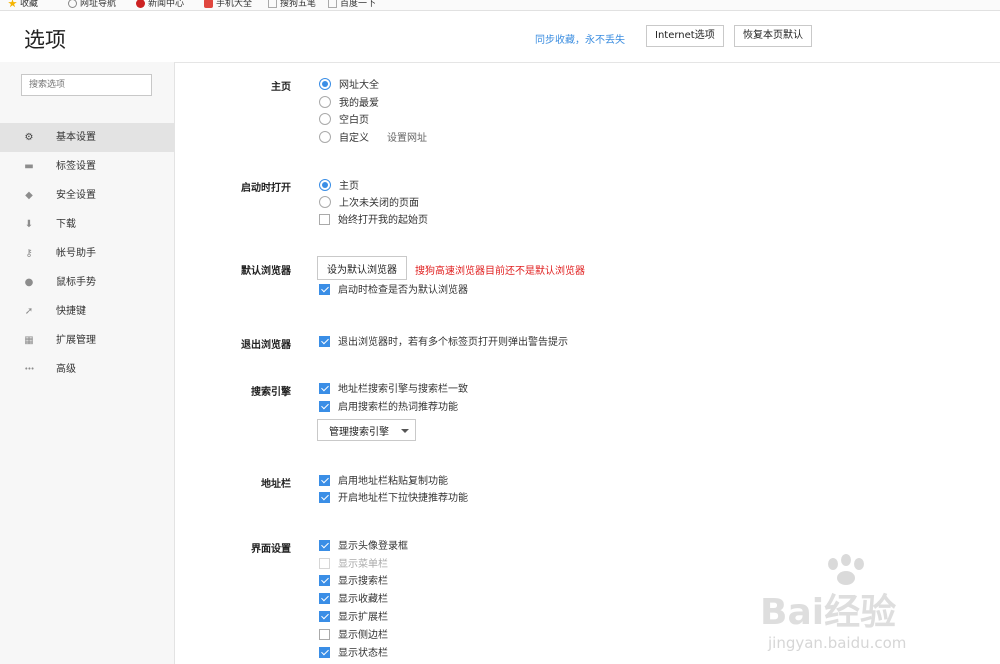  I want to click on page-title: 选项, so click(45, 40).